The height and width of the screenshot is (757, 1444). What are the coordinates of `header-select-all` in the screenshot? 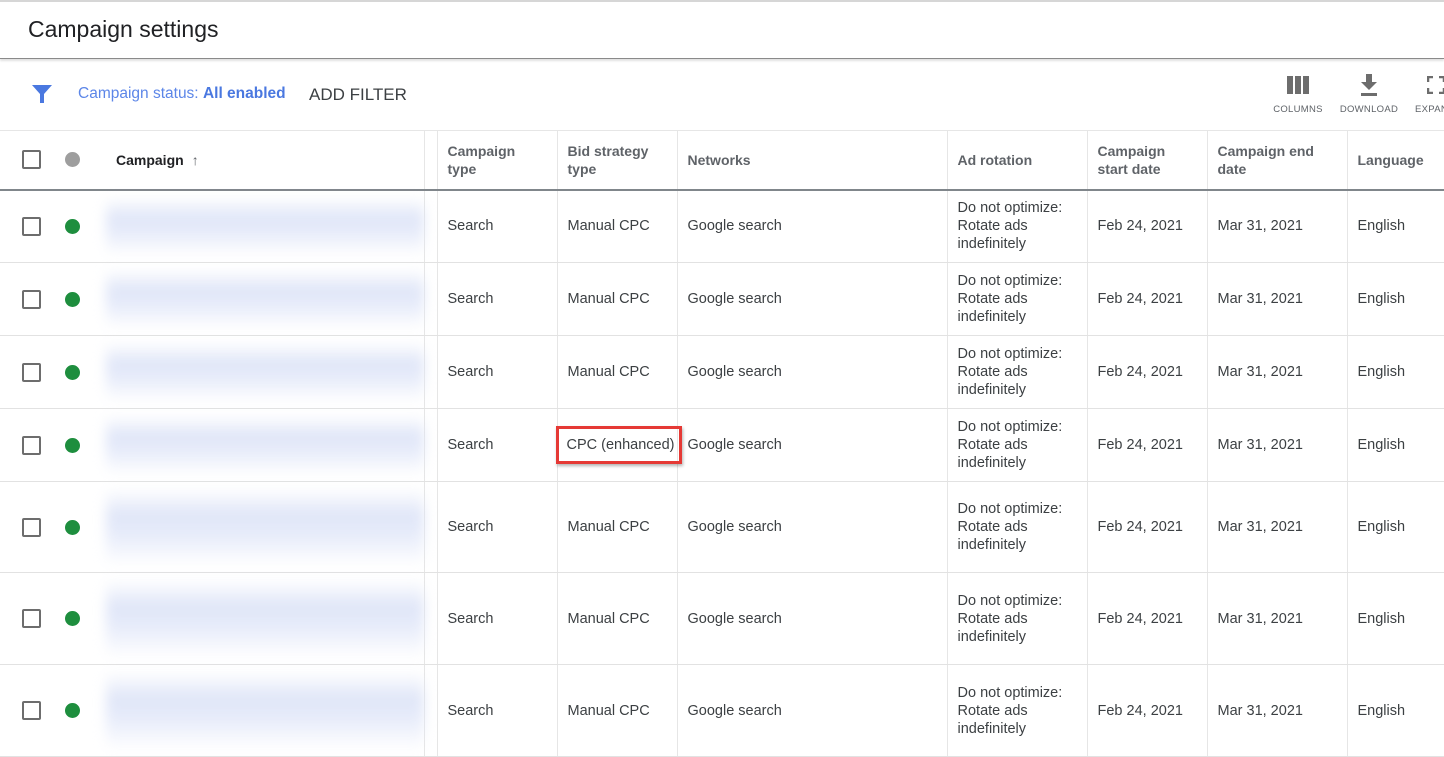 It's located at (32, 160).